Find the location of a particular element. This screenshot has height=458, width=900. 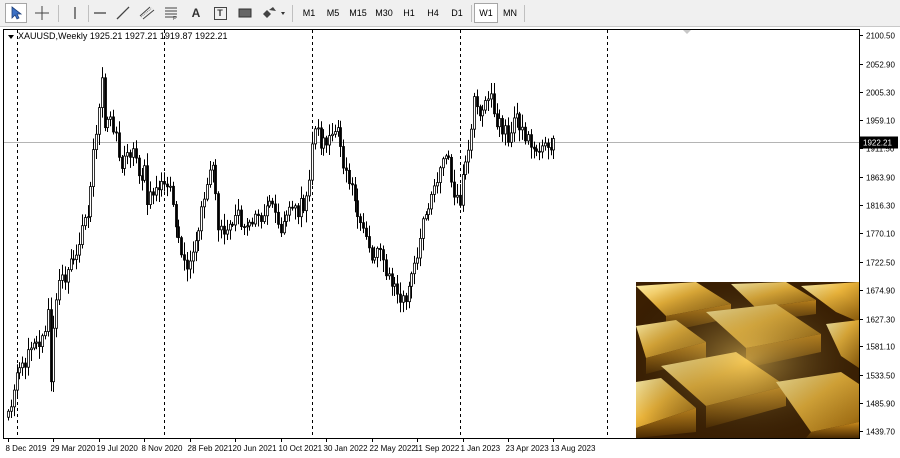

timeframe-d1: D1 is located at coordinates (457, 13).